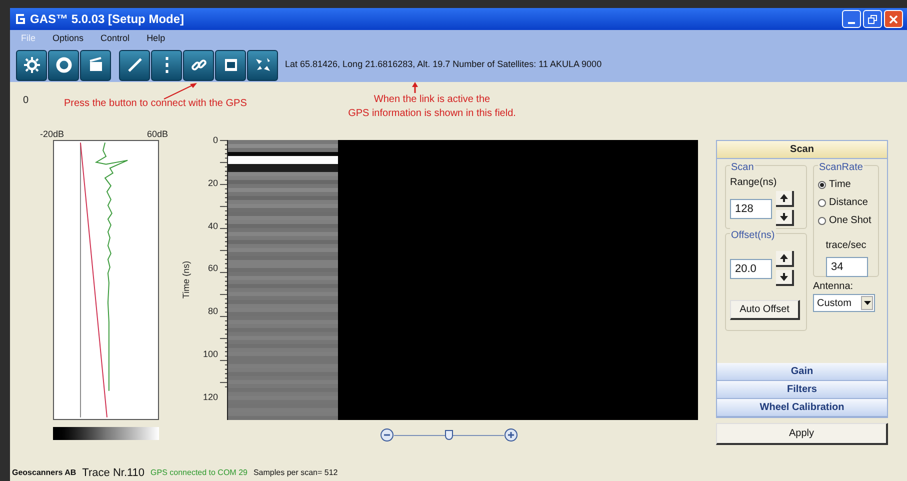 This screenshot has height=481, width=907. What do you see at coordinates (844, 303) in the screenshot?
I see `antenna-dropdown: Custom` at bounding box center [844, 303].